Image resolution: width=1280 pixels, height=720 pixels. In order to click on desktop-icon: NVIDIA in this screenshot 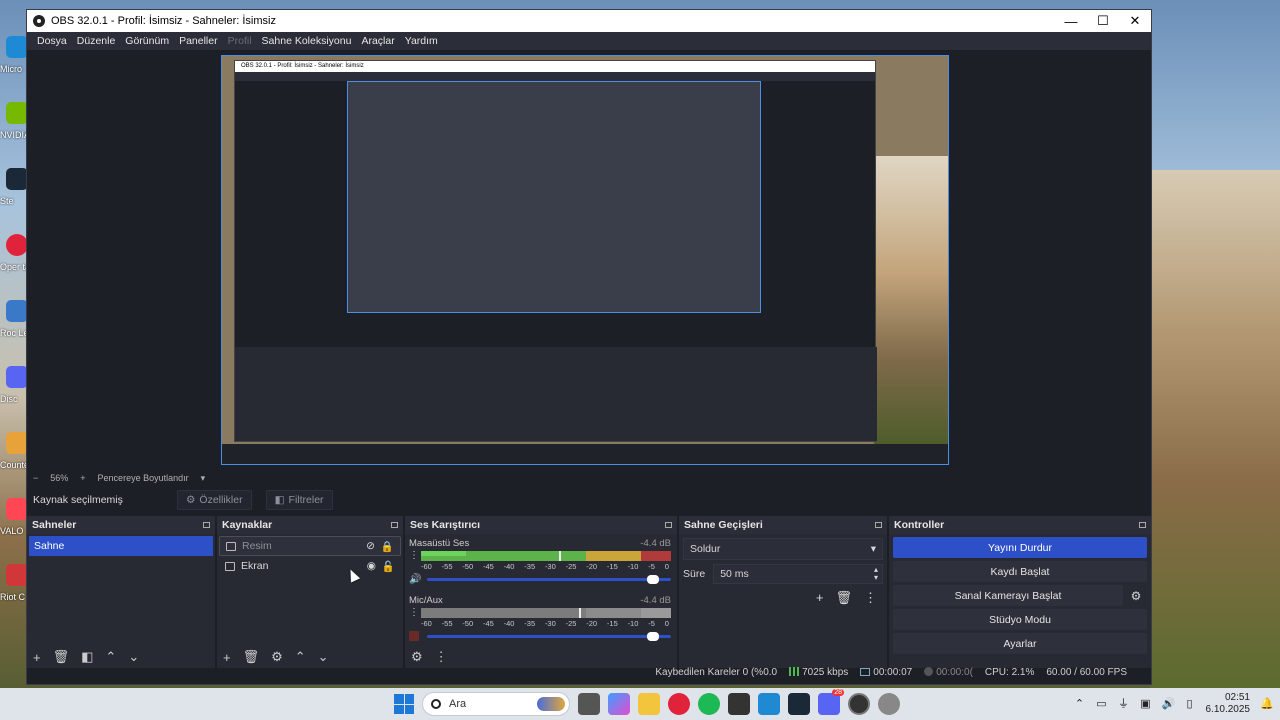, I will do `click(15, 129)`.